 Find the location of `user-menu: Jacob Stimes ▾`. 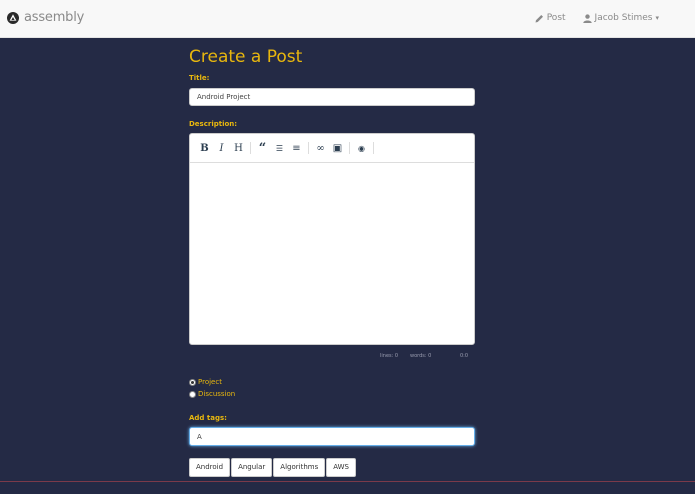

user-menu: Jacob Stimes ▾ is located at coordinates (620, 18).